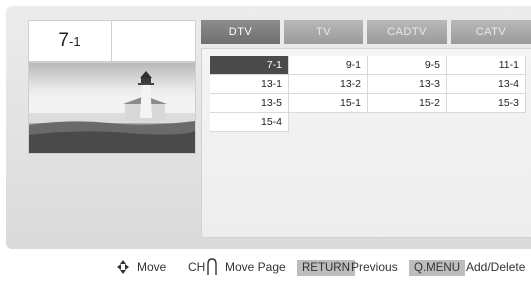 The height and width of the screenshot is (293, 531). What do you see at coordinates (407, 65) in the screenshot?
I see `channel-cell: 9-5` at bounding box center [407, 65].